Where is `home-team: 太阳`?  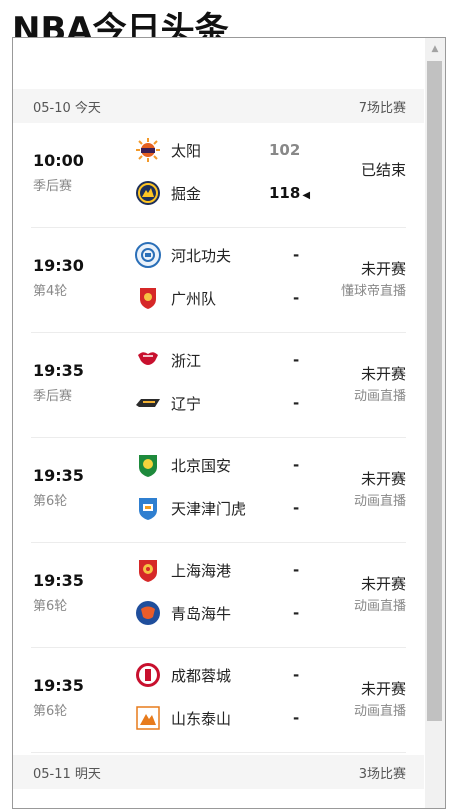 home-team: 太阳 is located at coordinates (168, 150).